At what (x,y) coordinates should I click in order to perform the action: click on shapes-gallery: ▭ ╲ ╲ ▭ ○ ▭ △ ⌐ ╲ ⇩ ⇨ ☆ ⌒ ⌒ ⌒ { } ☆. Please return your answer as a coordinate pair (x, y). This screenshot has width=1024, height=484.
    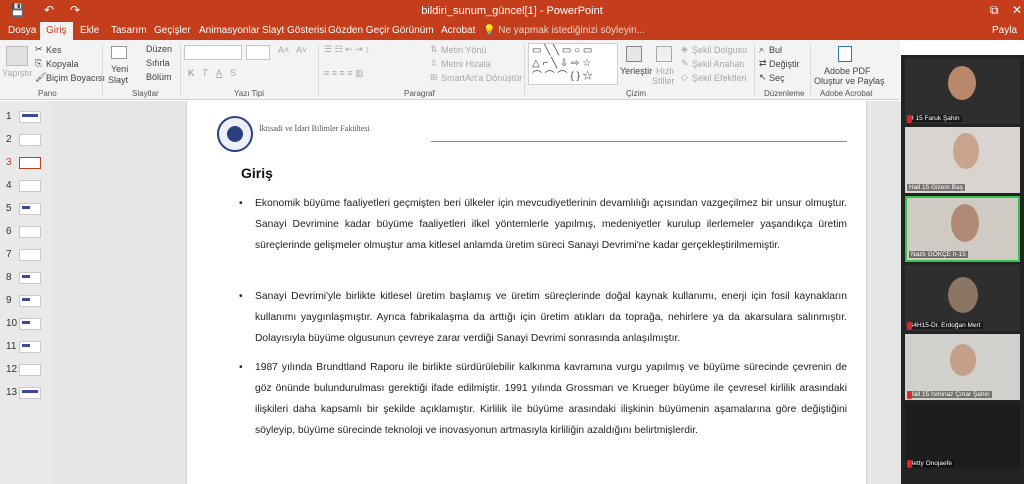
    Looking at the image, I should click on (573, 64).